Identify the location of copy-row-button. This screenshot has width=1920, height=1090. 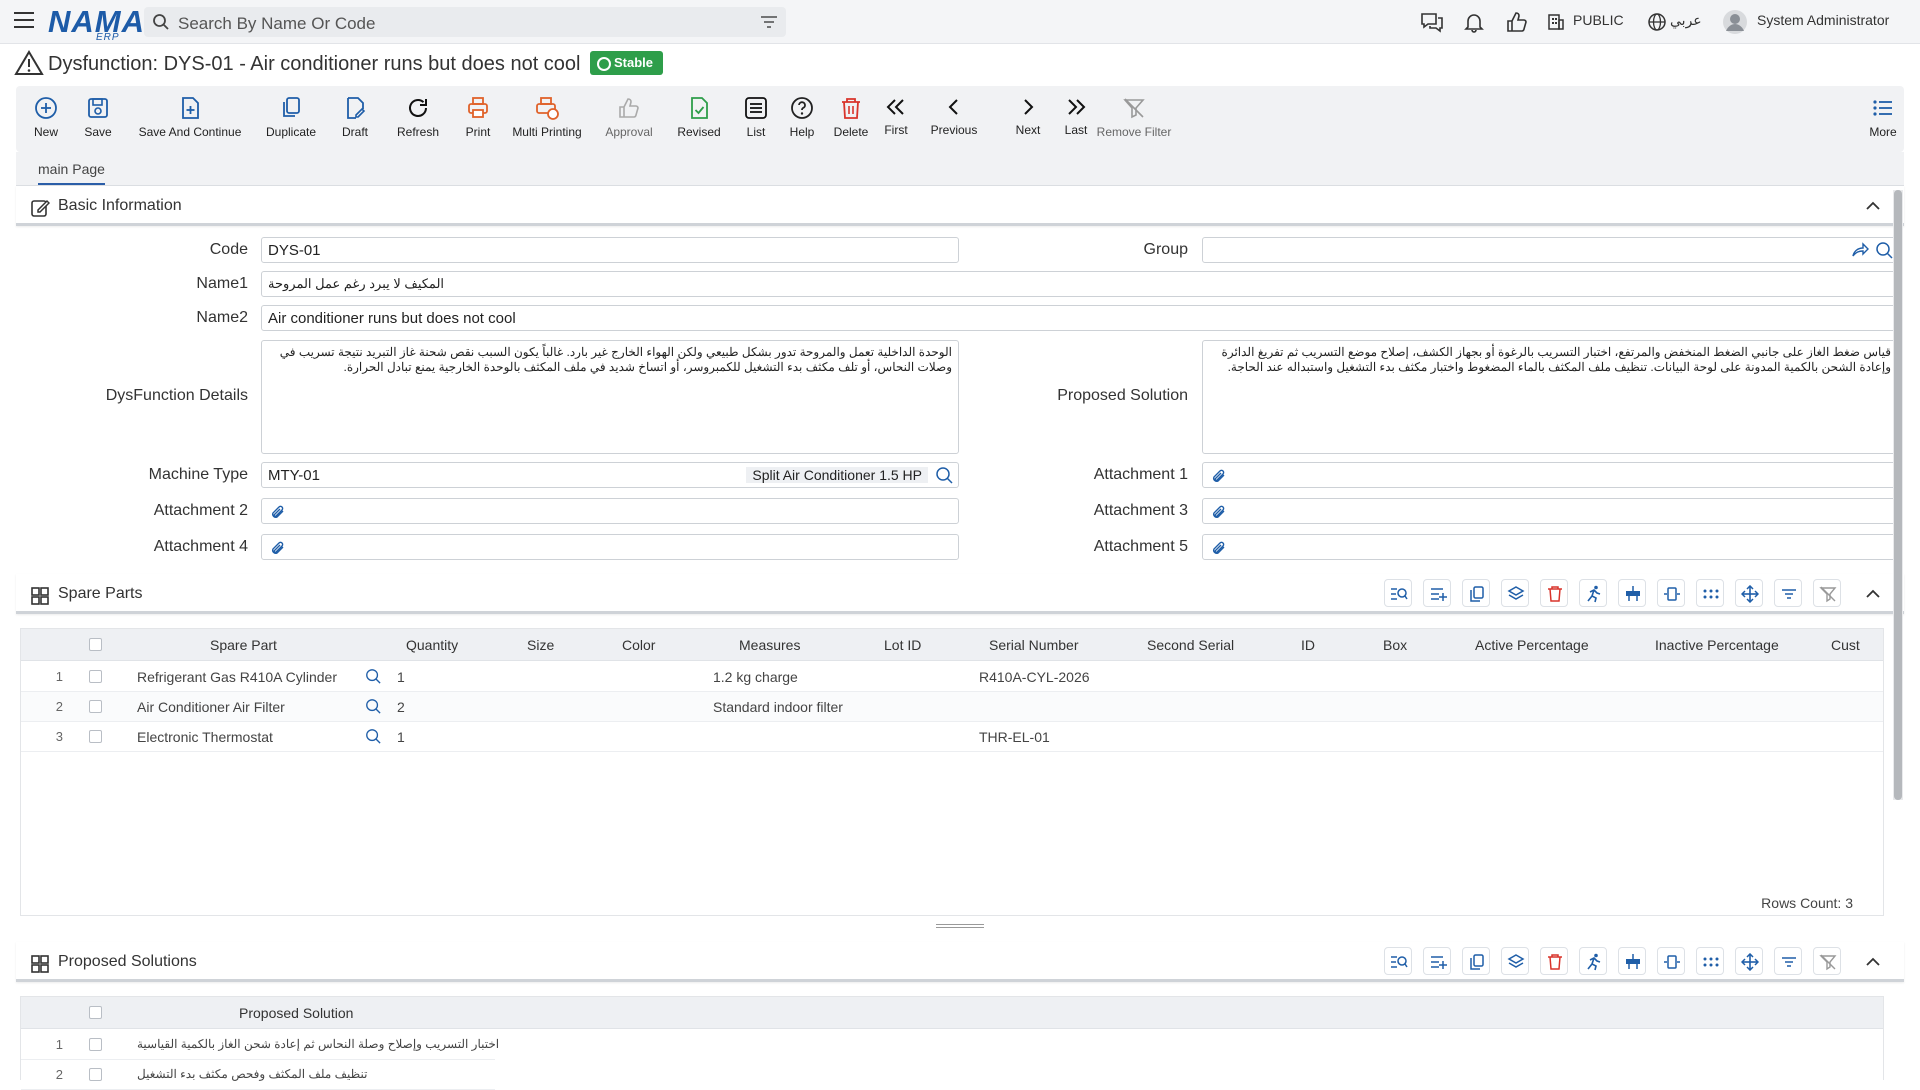
(1476, 593).